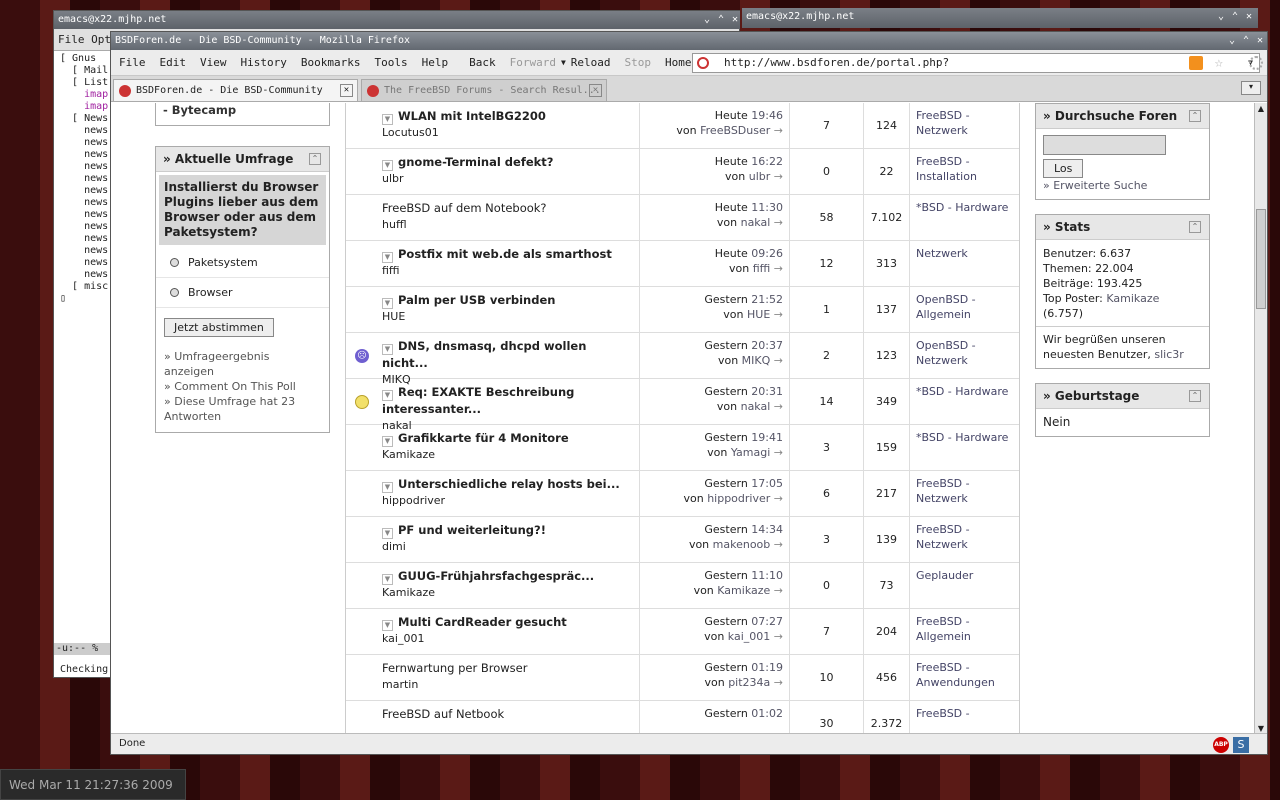 The width and height of the screenshot is (1280, 800). I want to click on last-poster-link: HUE, so click(758, 314).